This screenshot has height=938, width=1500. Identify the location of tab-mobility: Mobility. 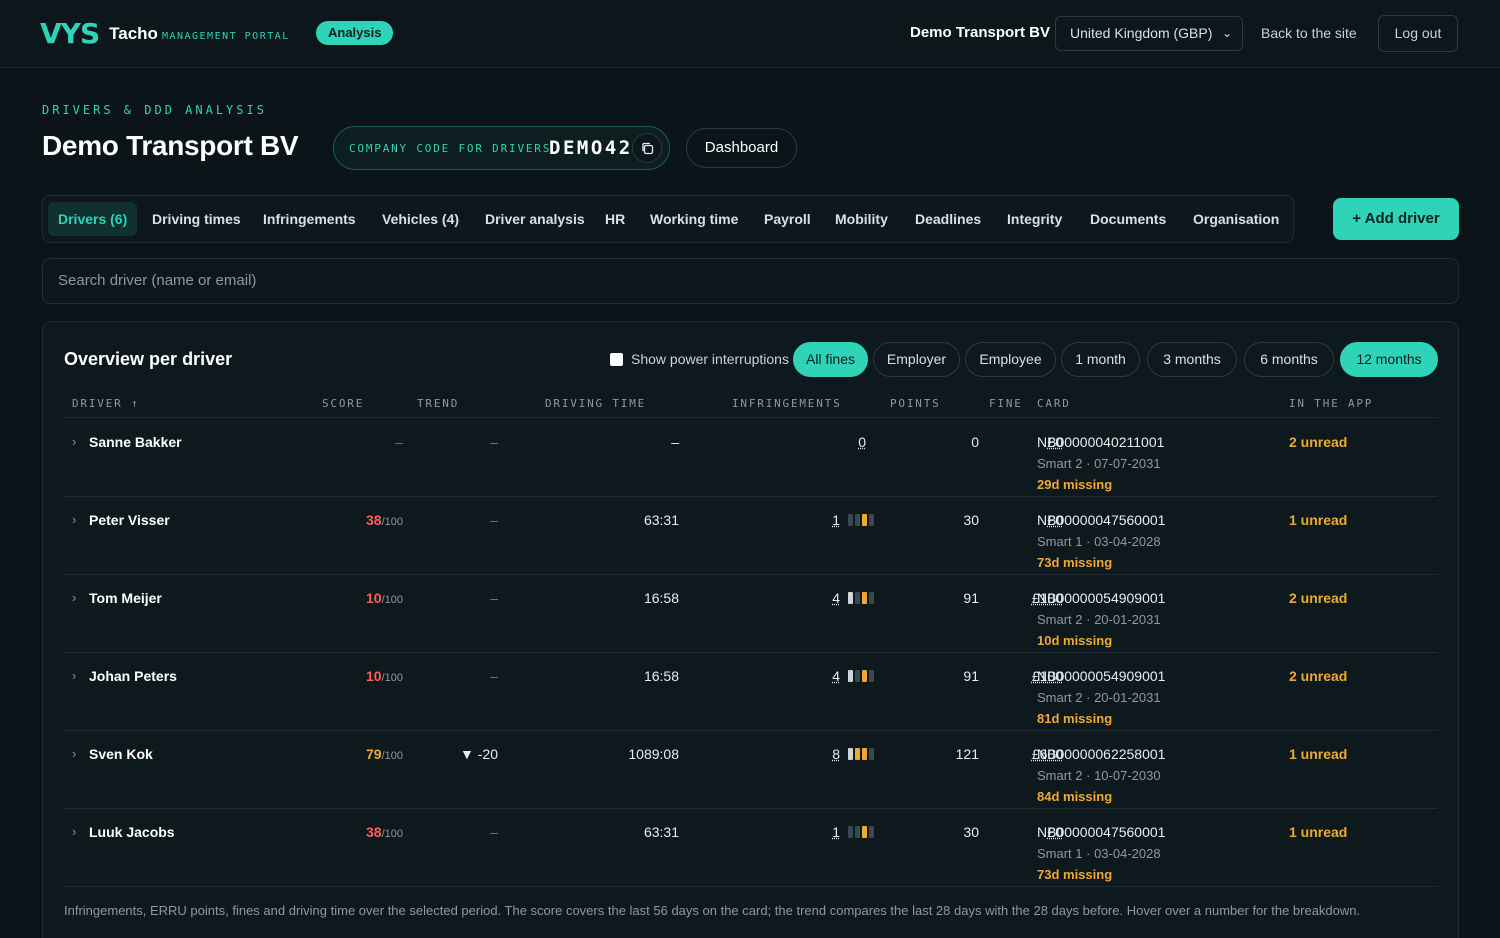
(861, 219).